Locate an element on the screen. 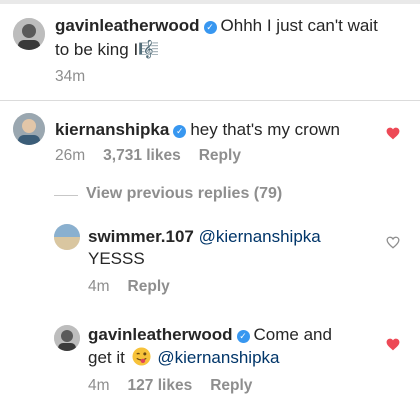 The height and width of the screenshot is (420, 420). timestamp: 26m is located at coordinates (70, 155).